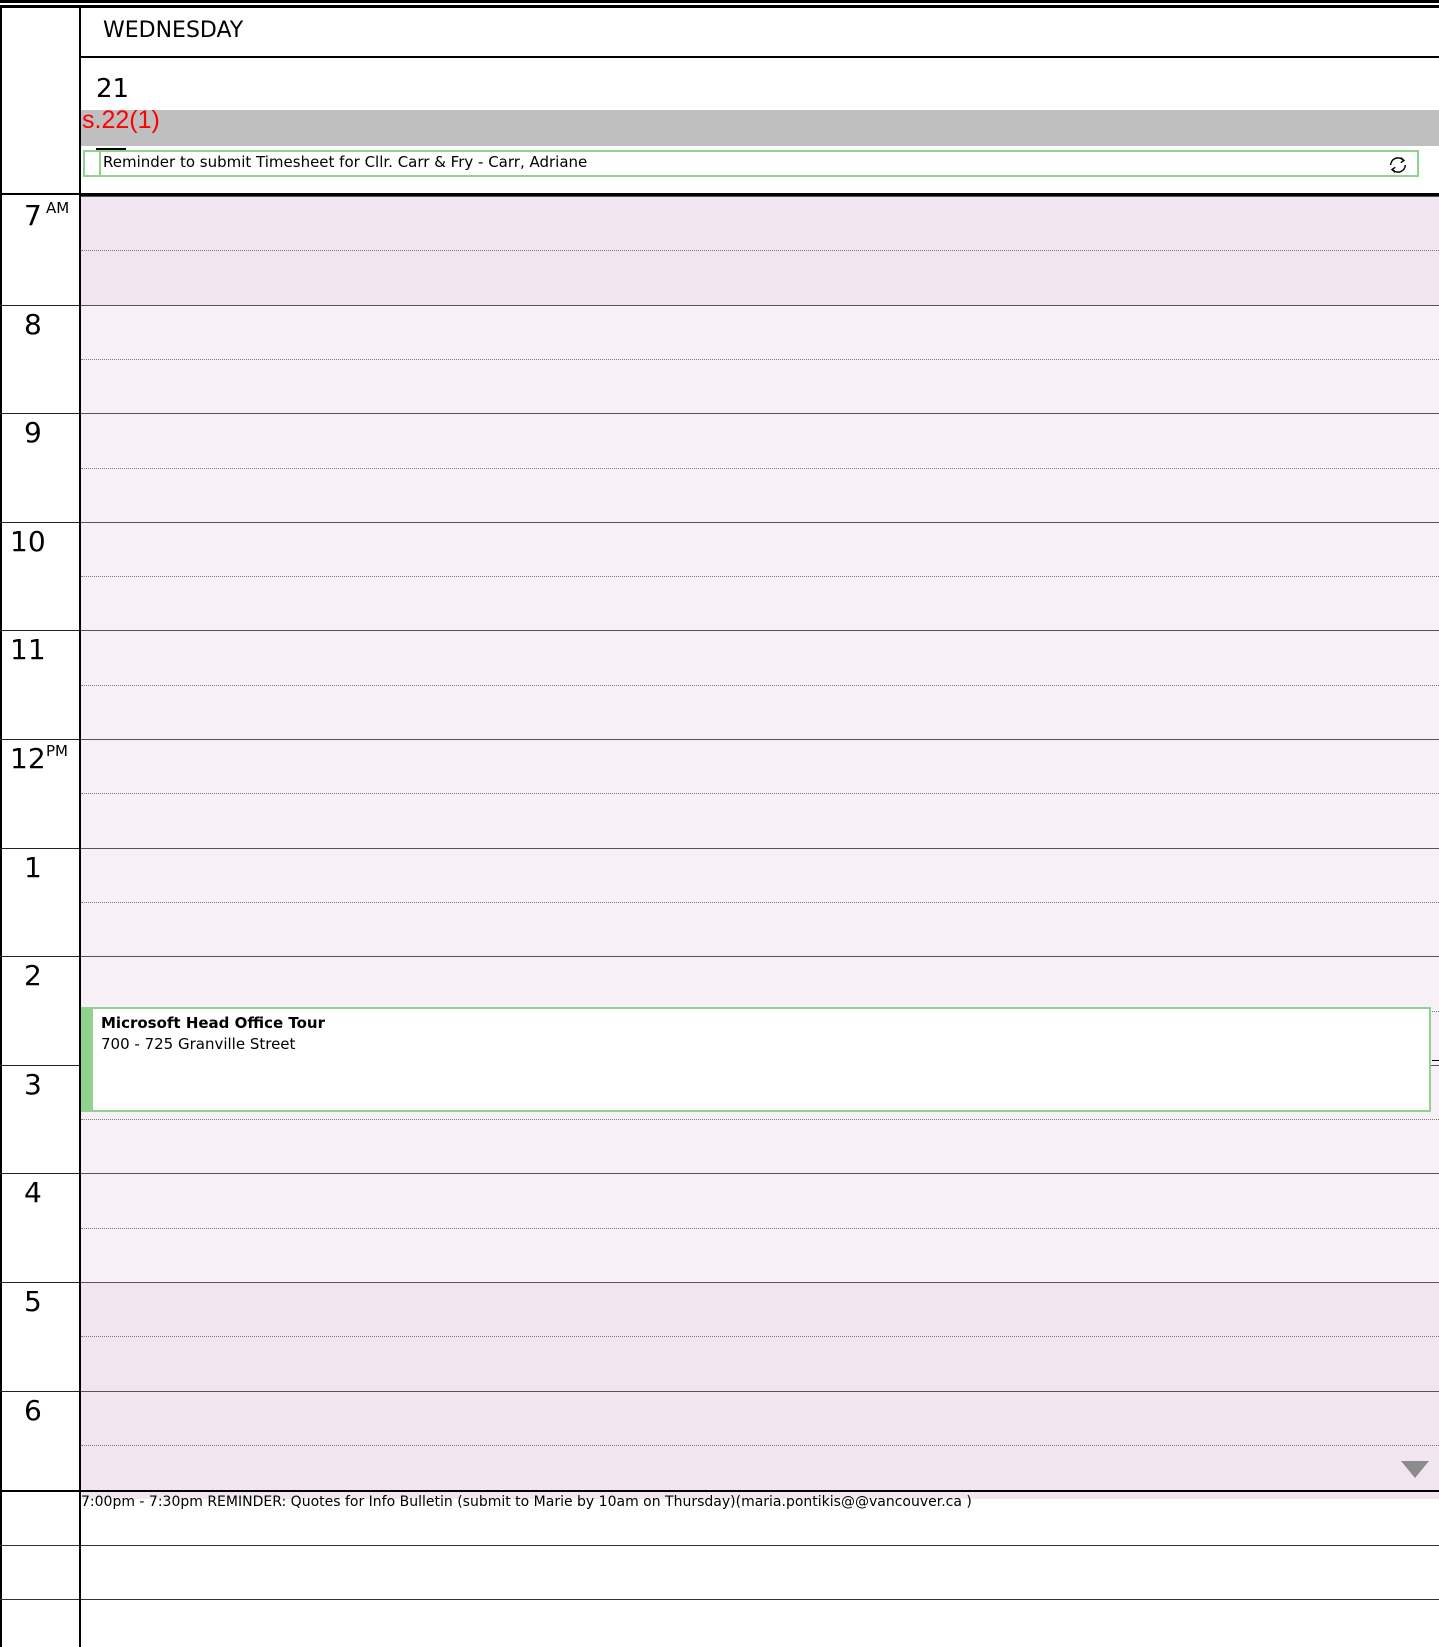 This screenshot has width=1439, height=1647. I want to click on recurring-icon, so click(1398, 165).